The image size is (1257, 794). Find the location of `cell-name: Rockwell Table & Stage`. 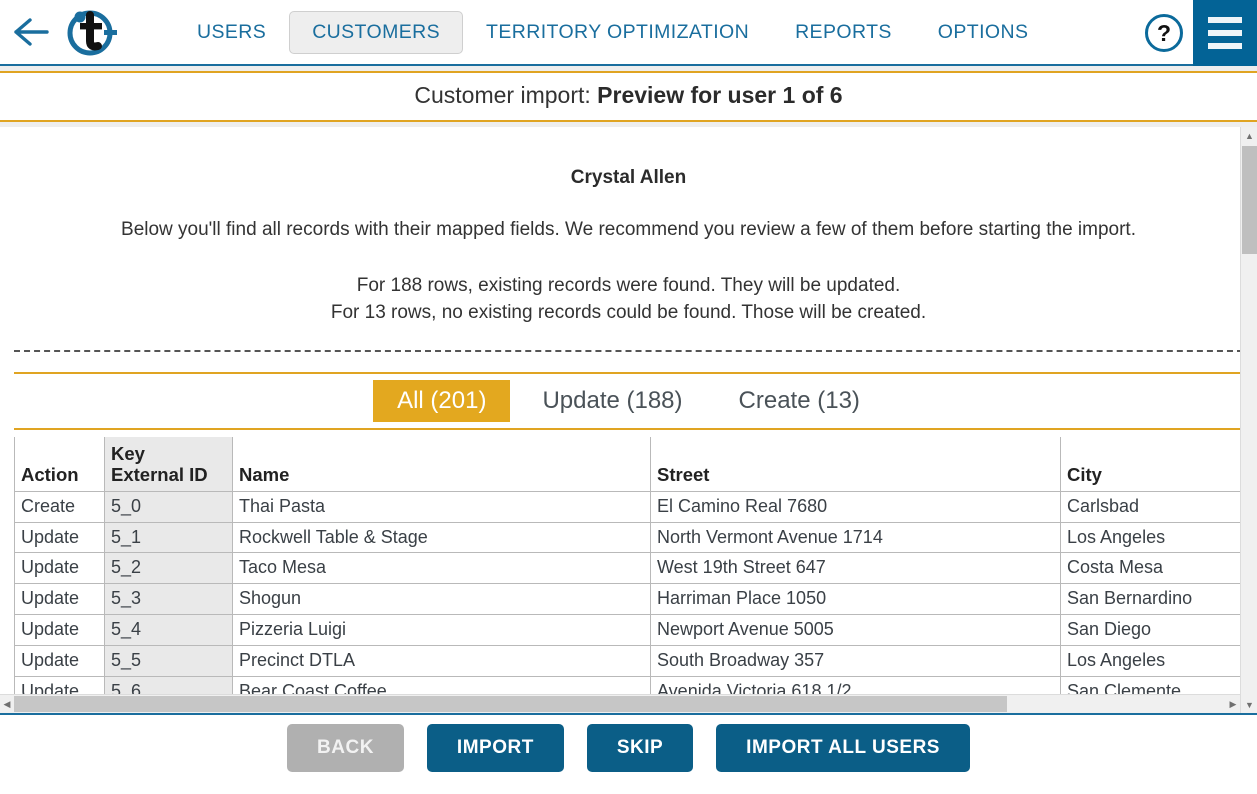

cell-name: Rockwell Table & Stage is located at coordinates (441, 537).